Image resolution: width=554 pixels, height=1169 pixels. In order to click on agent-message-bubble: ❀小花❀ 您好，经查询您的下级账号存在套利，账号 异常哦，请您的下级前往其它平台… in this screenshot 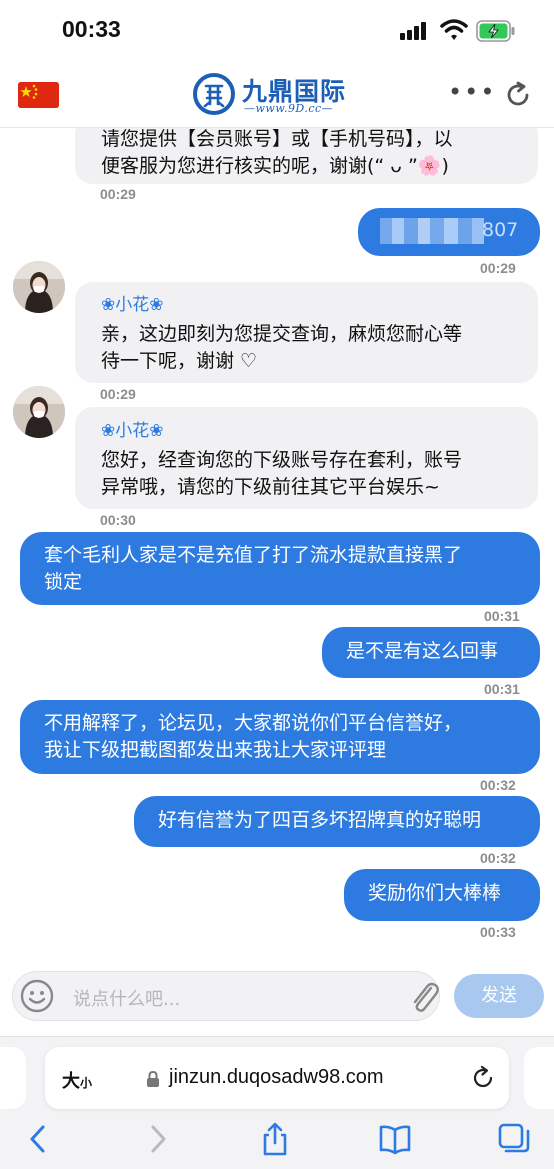, I will do `click(306, 458)`.